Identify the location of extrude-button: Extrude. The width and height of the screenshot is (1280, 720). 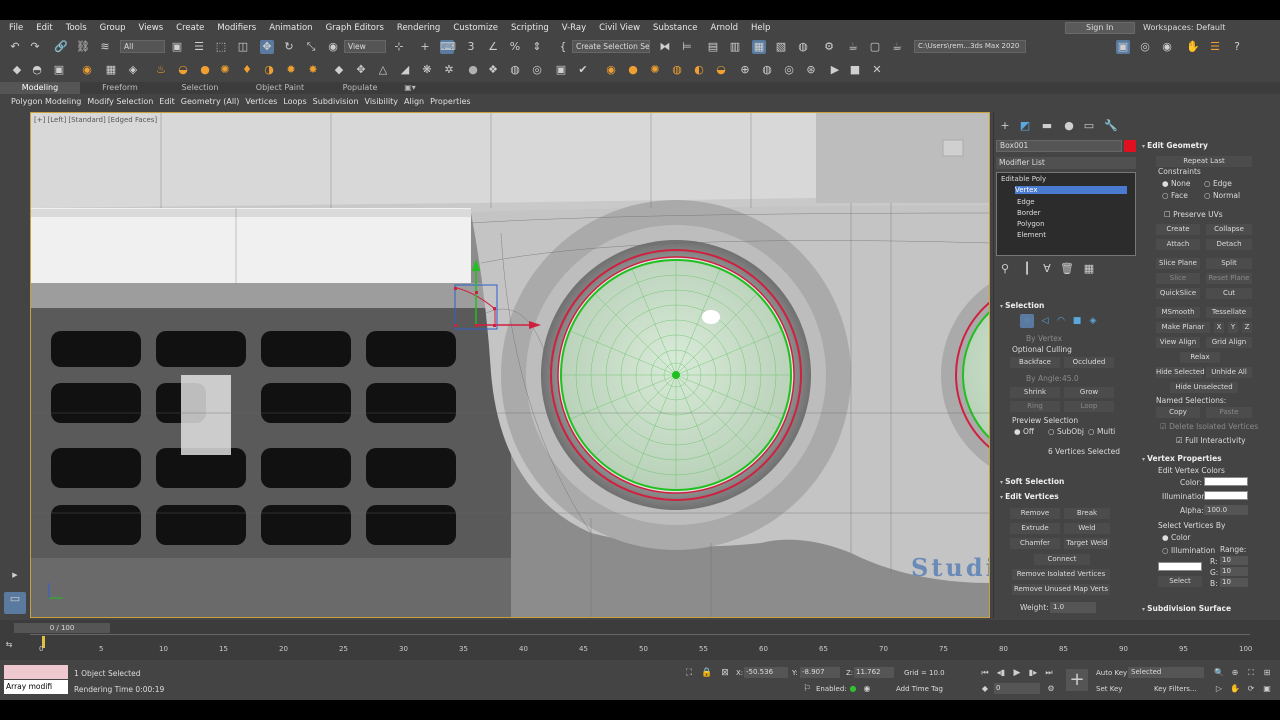
(1035, 528).